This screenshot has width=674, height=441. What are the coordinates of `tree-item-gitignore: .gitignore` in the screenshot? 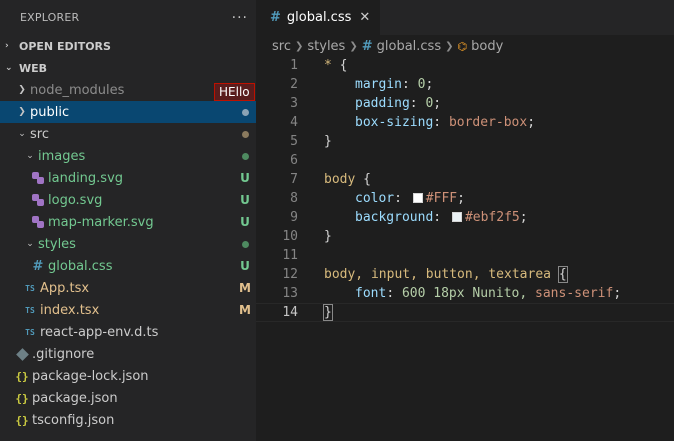 It's located at (128, 354).